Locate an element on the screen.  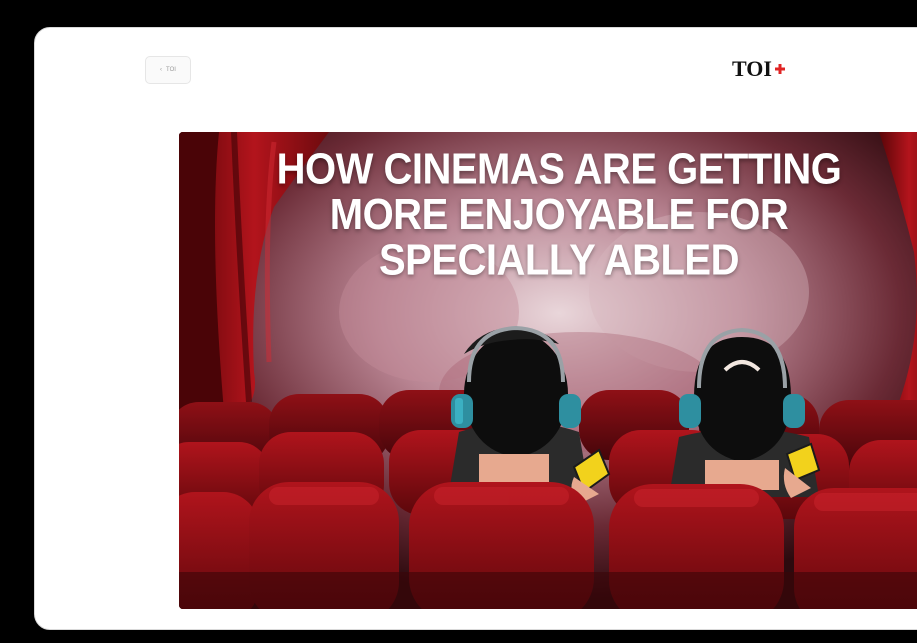
headline-line-1: HOW CINEMAS ARE GETTING is located at coordinates (559, 169).